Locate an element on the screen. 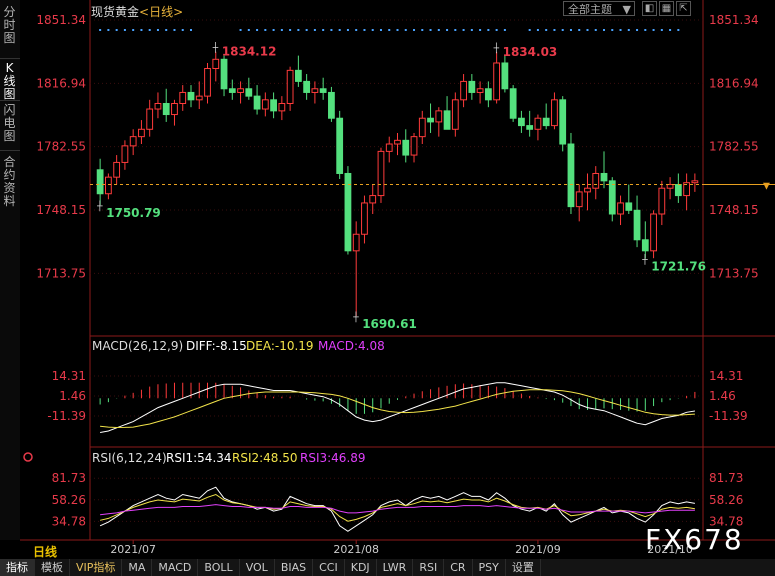  macd-diff-line is located at coordinates (397, 407).